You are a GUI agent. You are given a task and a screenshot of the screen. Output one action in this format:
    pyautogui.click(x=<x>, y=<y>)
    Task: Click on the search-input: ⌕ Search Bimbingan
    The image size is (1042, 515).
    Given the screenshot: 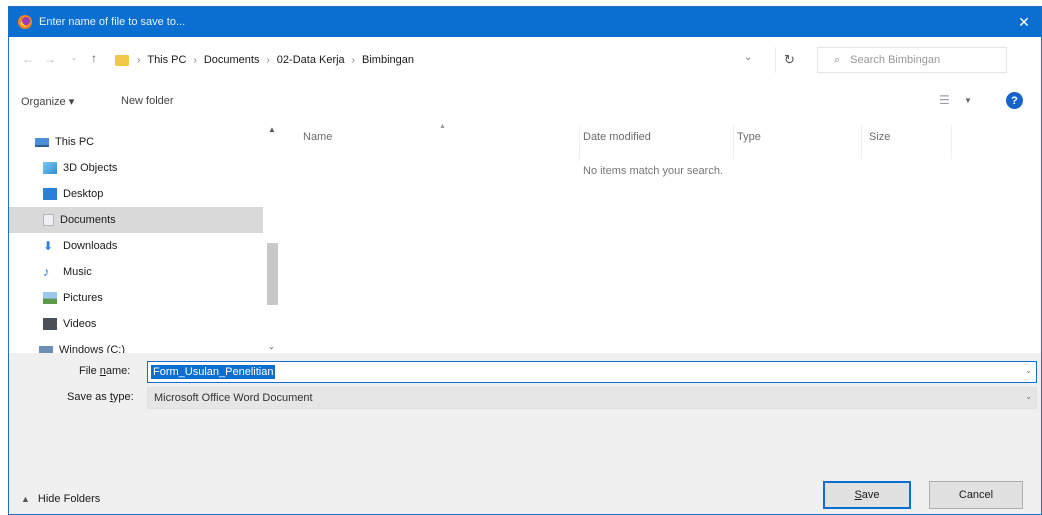 What is the action you would take?
    pyautogui.click(x=912, y=60)
    